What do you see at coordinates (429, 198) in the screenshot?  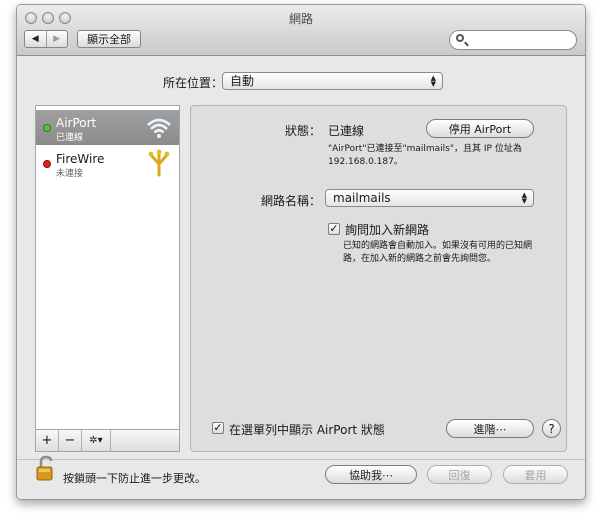 I see `network-name-popup: mailmails ▲ ▼` at bounding box center [429, 198].